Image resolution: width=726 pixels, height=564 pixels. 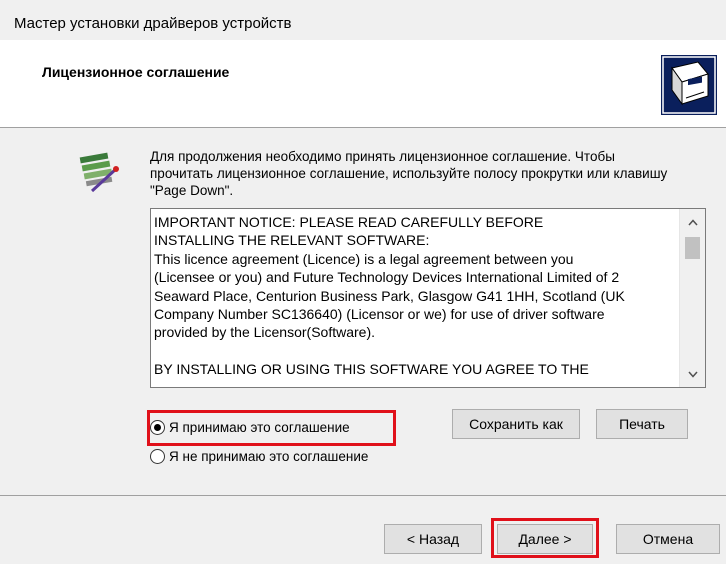 I want to click on accept-radio, so click(x=157, y=427).